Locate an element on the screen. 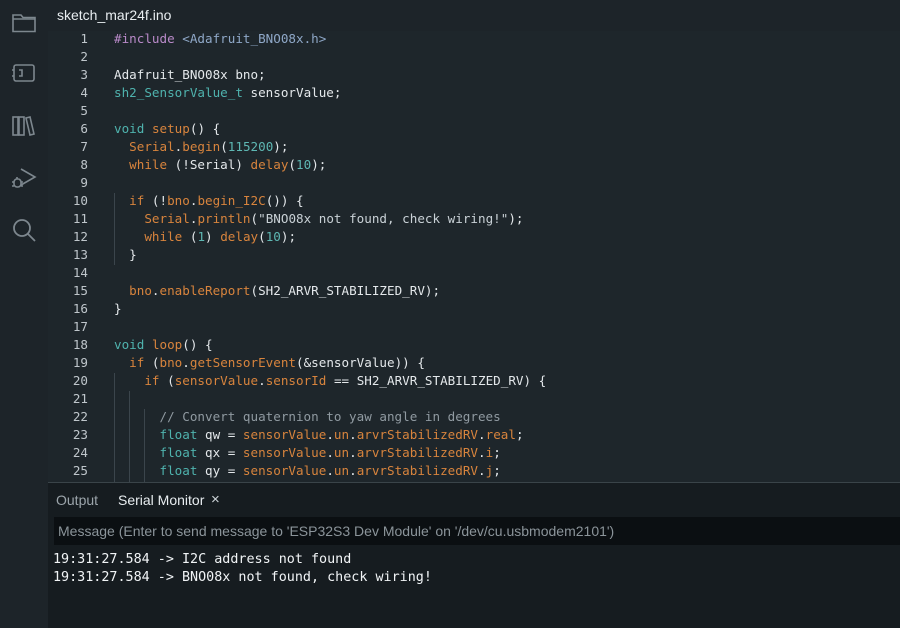  code-line: 7 Serial.begin(115200); is located at coordinates (474, 147).